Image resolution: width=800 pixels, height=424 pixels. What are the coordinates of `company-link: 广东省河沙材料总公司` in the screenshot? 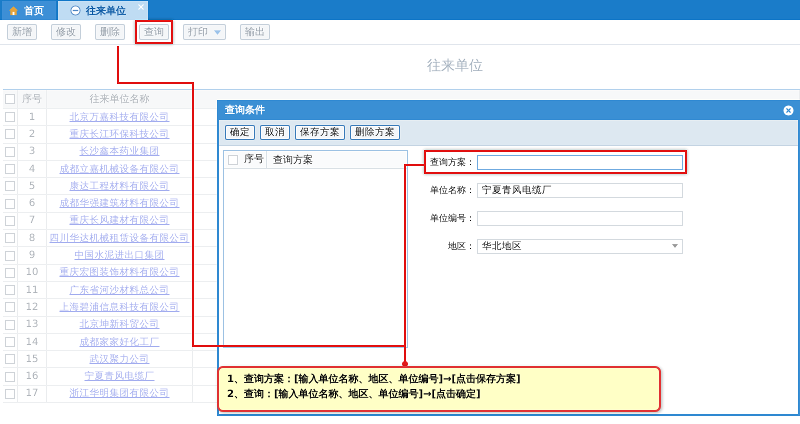 It's located at (120, 290).